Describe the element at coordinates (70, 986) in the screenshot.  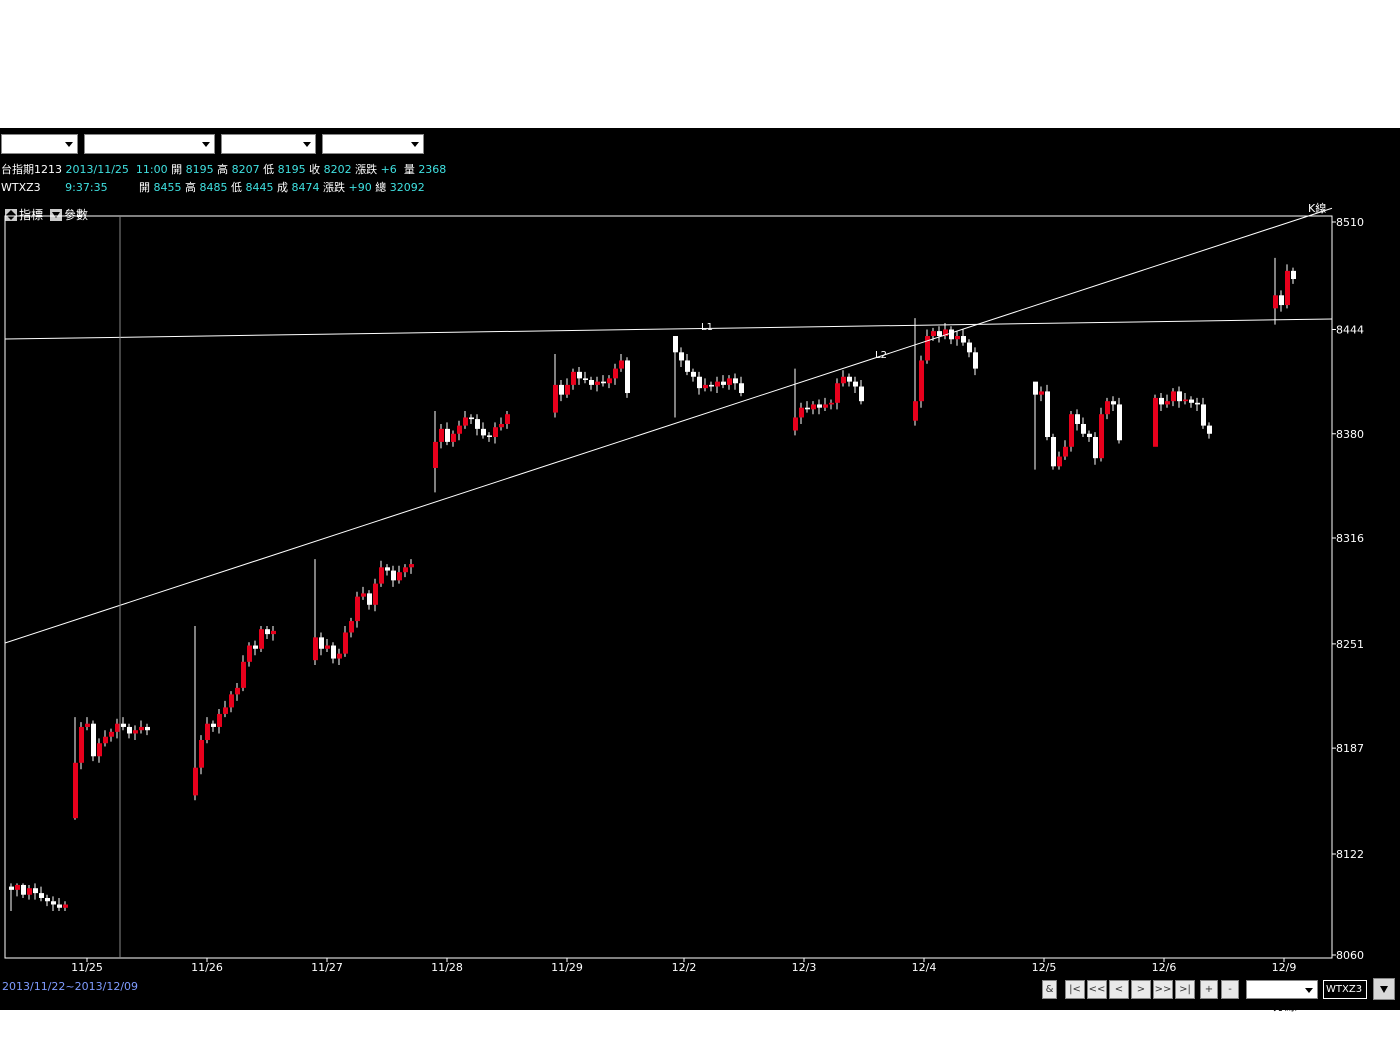
I see `date-range: 2013/11/22~2013/12/09` at that location.